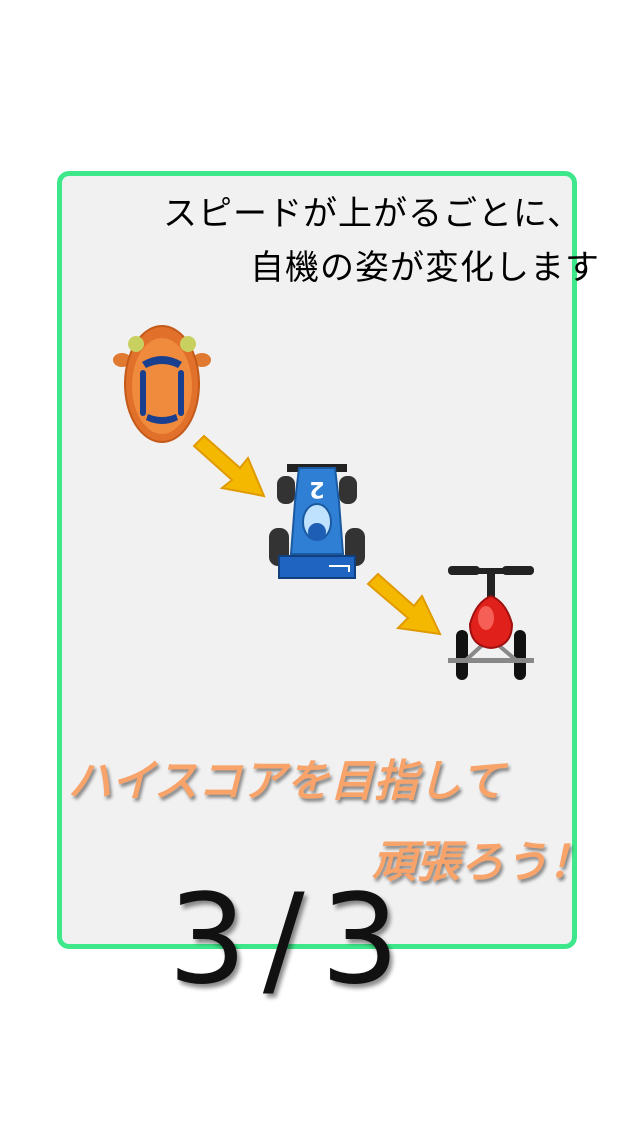 Image resolution: width=640 pixels, height=1136 pixels. I want to click on blue-race-car-icon: 2, so click(317, 521).